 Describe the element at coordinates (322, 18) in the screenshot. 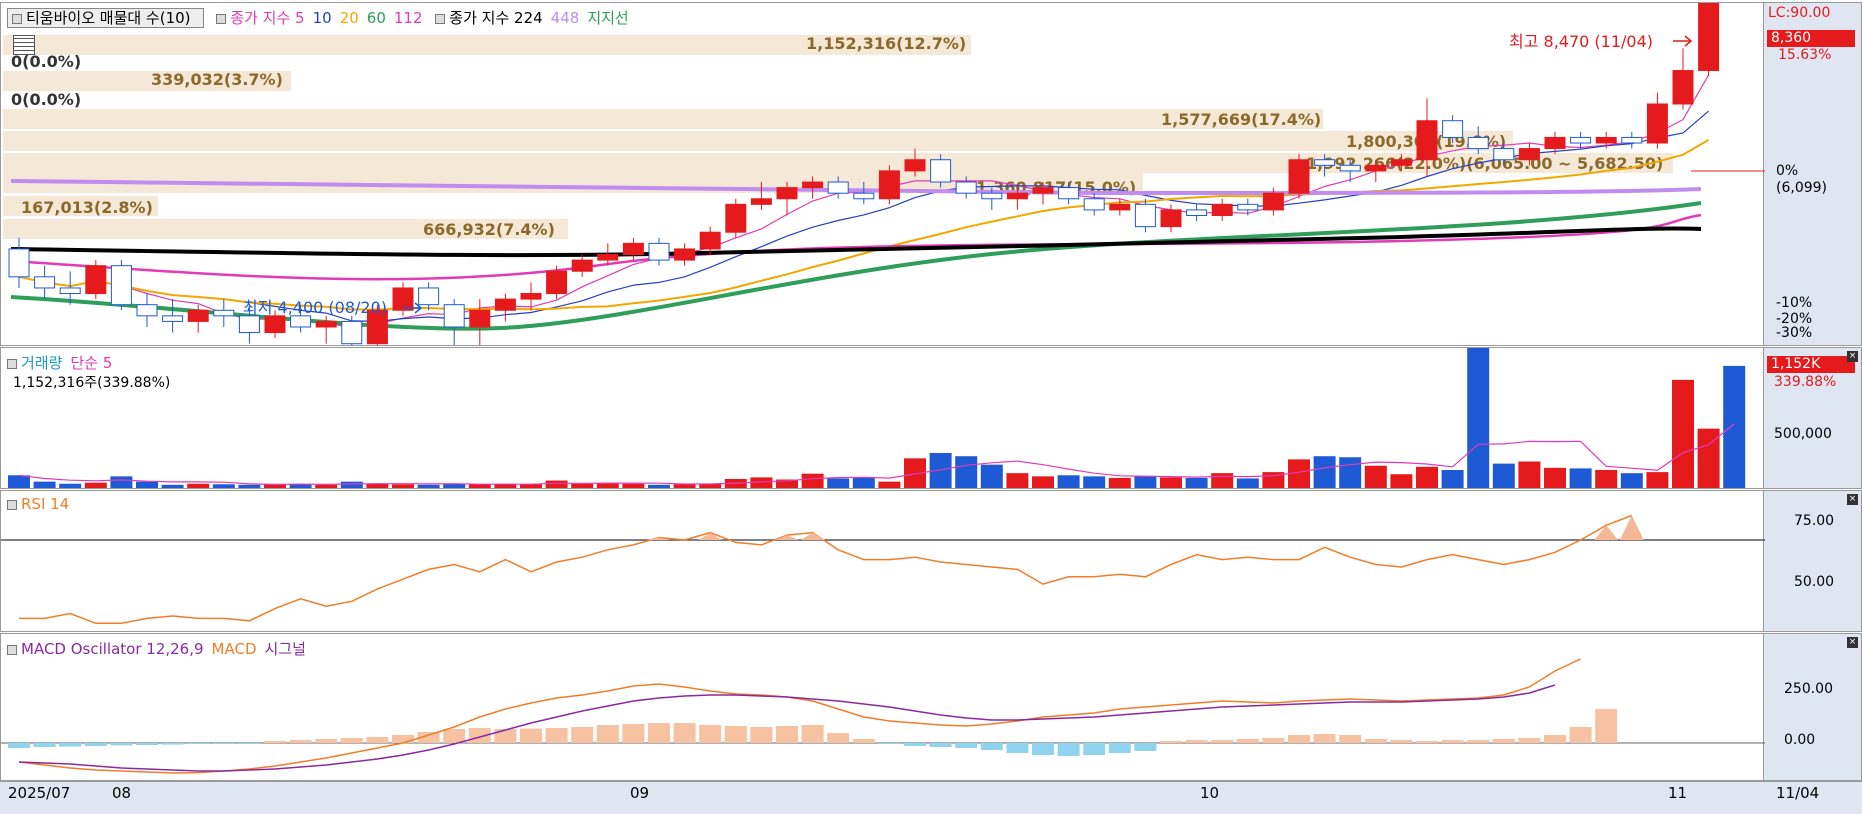

I see `ma10-label: 10` at that location.